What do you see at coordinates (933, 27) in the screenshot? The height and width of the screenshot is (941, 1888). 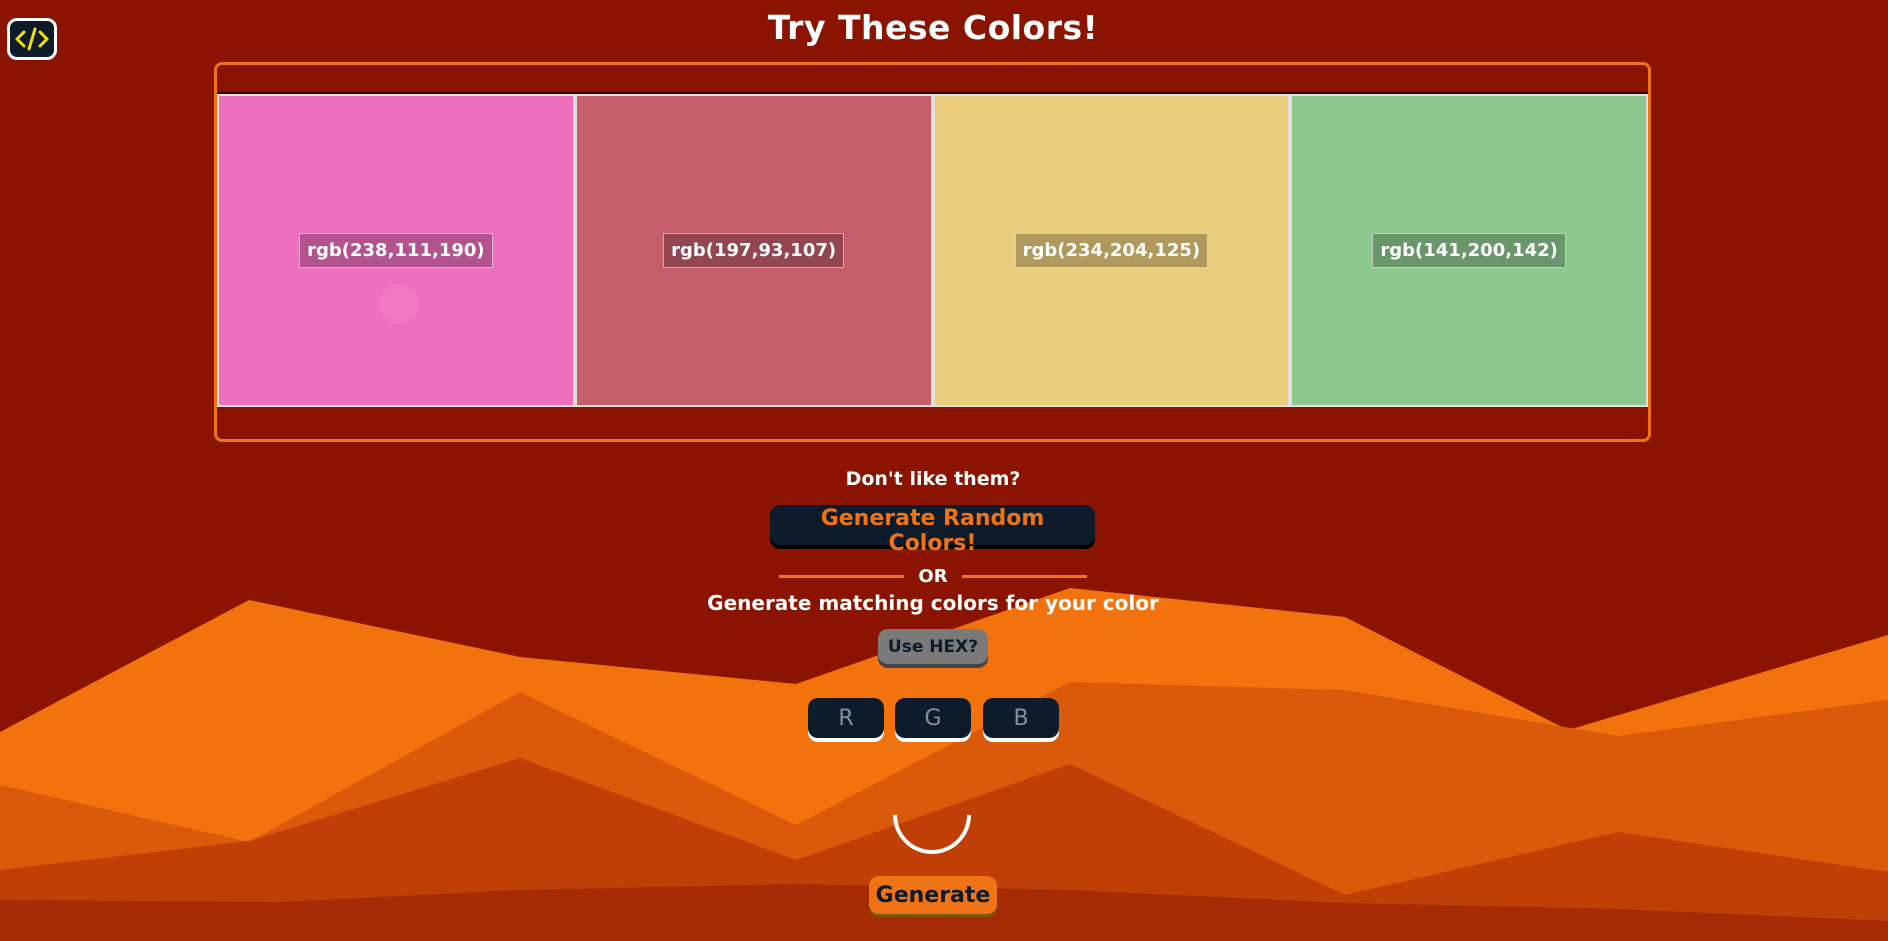 I see `page-title: Try These Colors!` at bounding box center [933, 27].